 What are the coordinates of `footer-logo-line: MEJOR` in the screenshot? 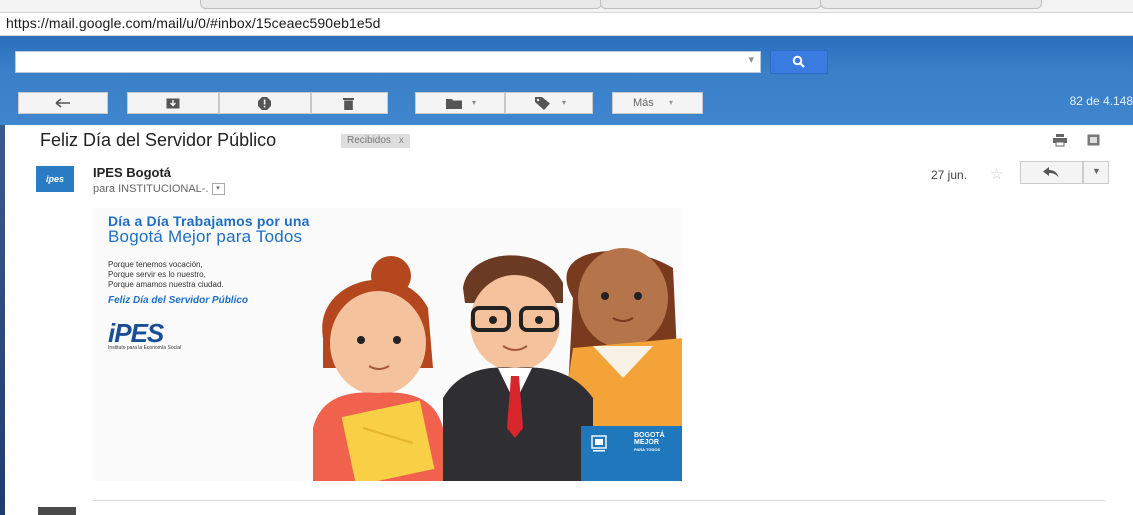 It's located at (646, 442).